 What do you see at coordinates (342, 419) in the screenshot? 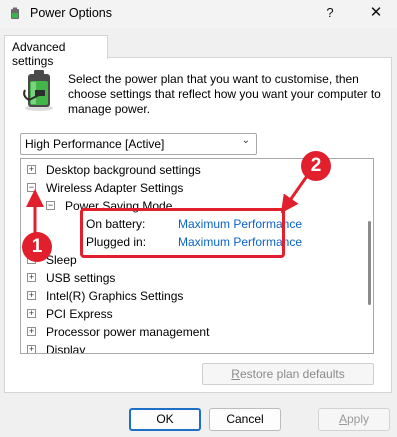
I see `apply-accelerator: A` at bounding box center [342, 419].